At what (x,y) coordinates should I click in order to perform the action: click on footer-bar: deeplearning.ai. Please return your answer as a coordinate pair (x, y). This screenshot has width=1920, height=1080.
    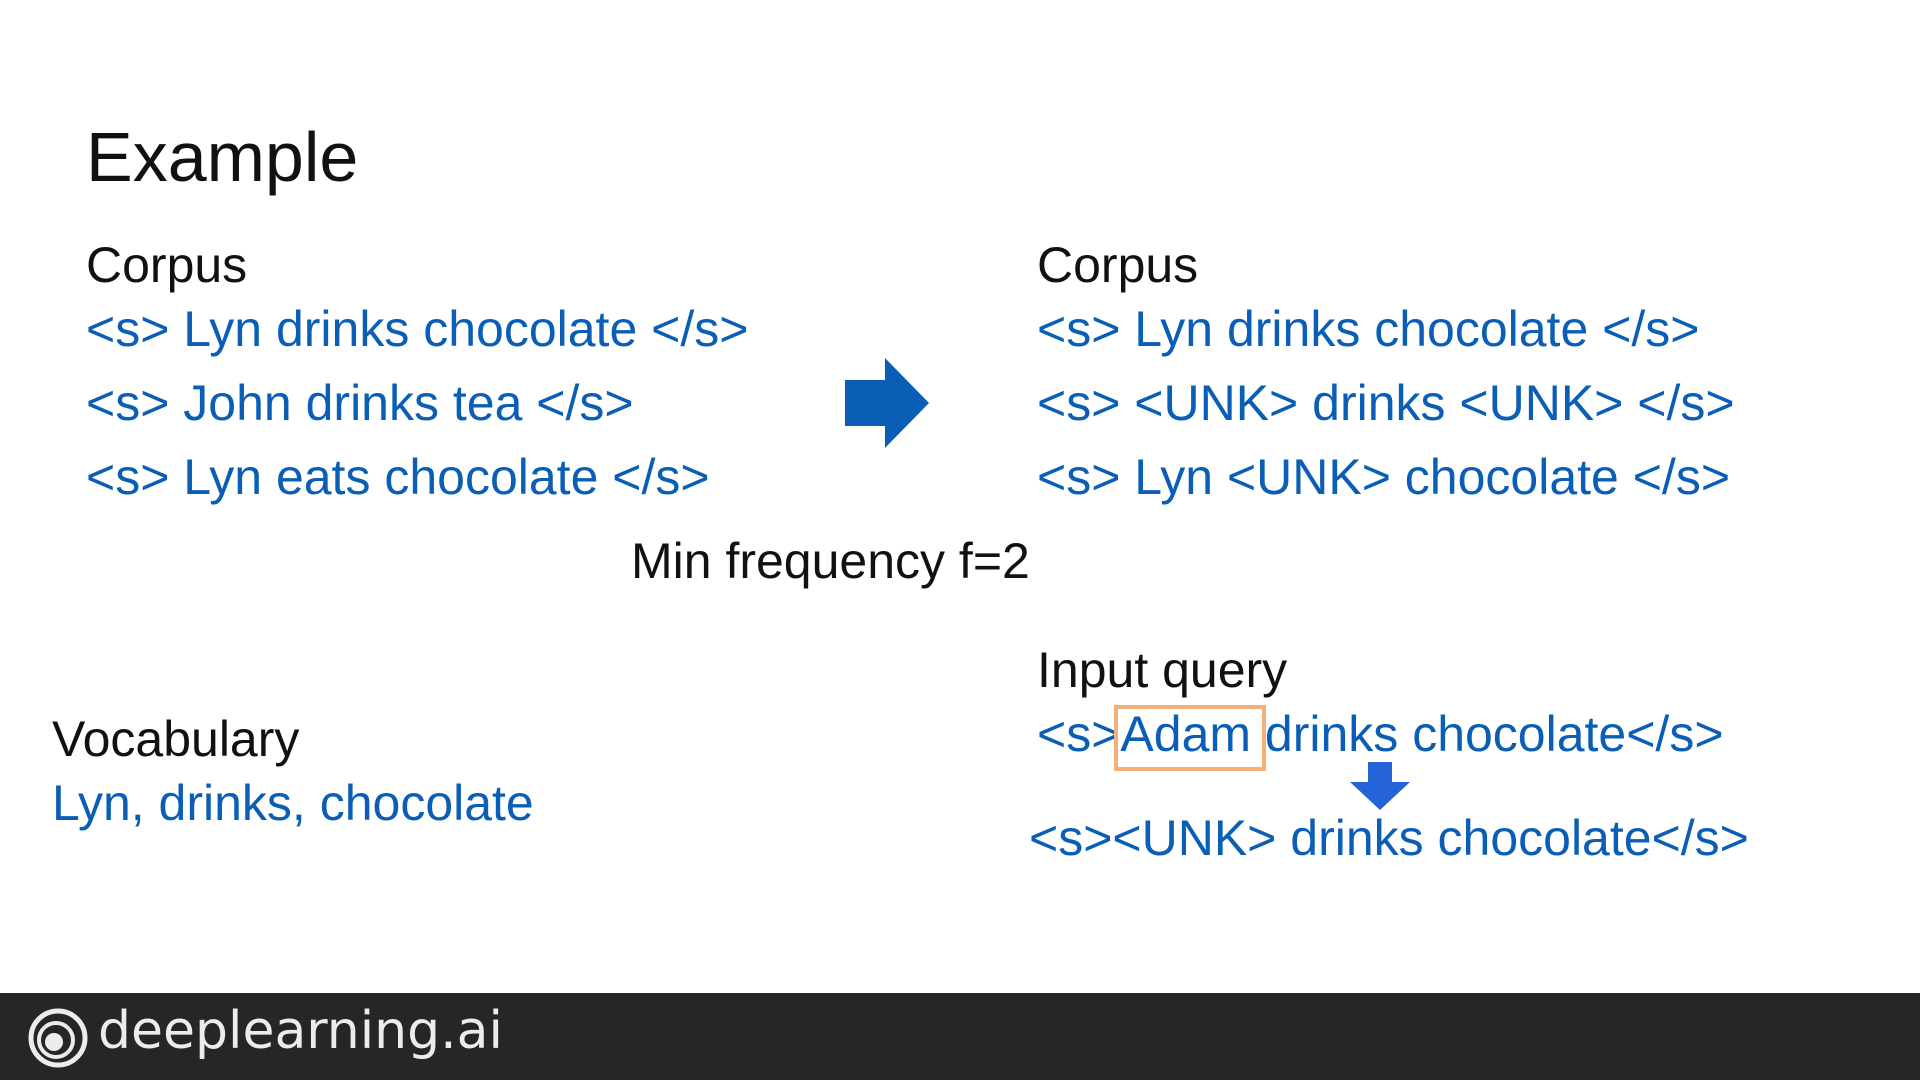
    Looking at the image, I should click on (960, 1036).